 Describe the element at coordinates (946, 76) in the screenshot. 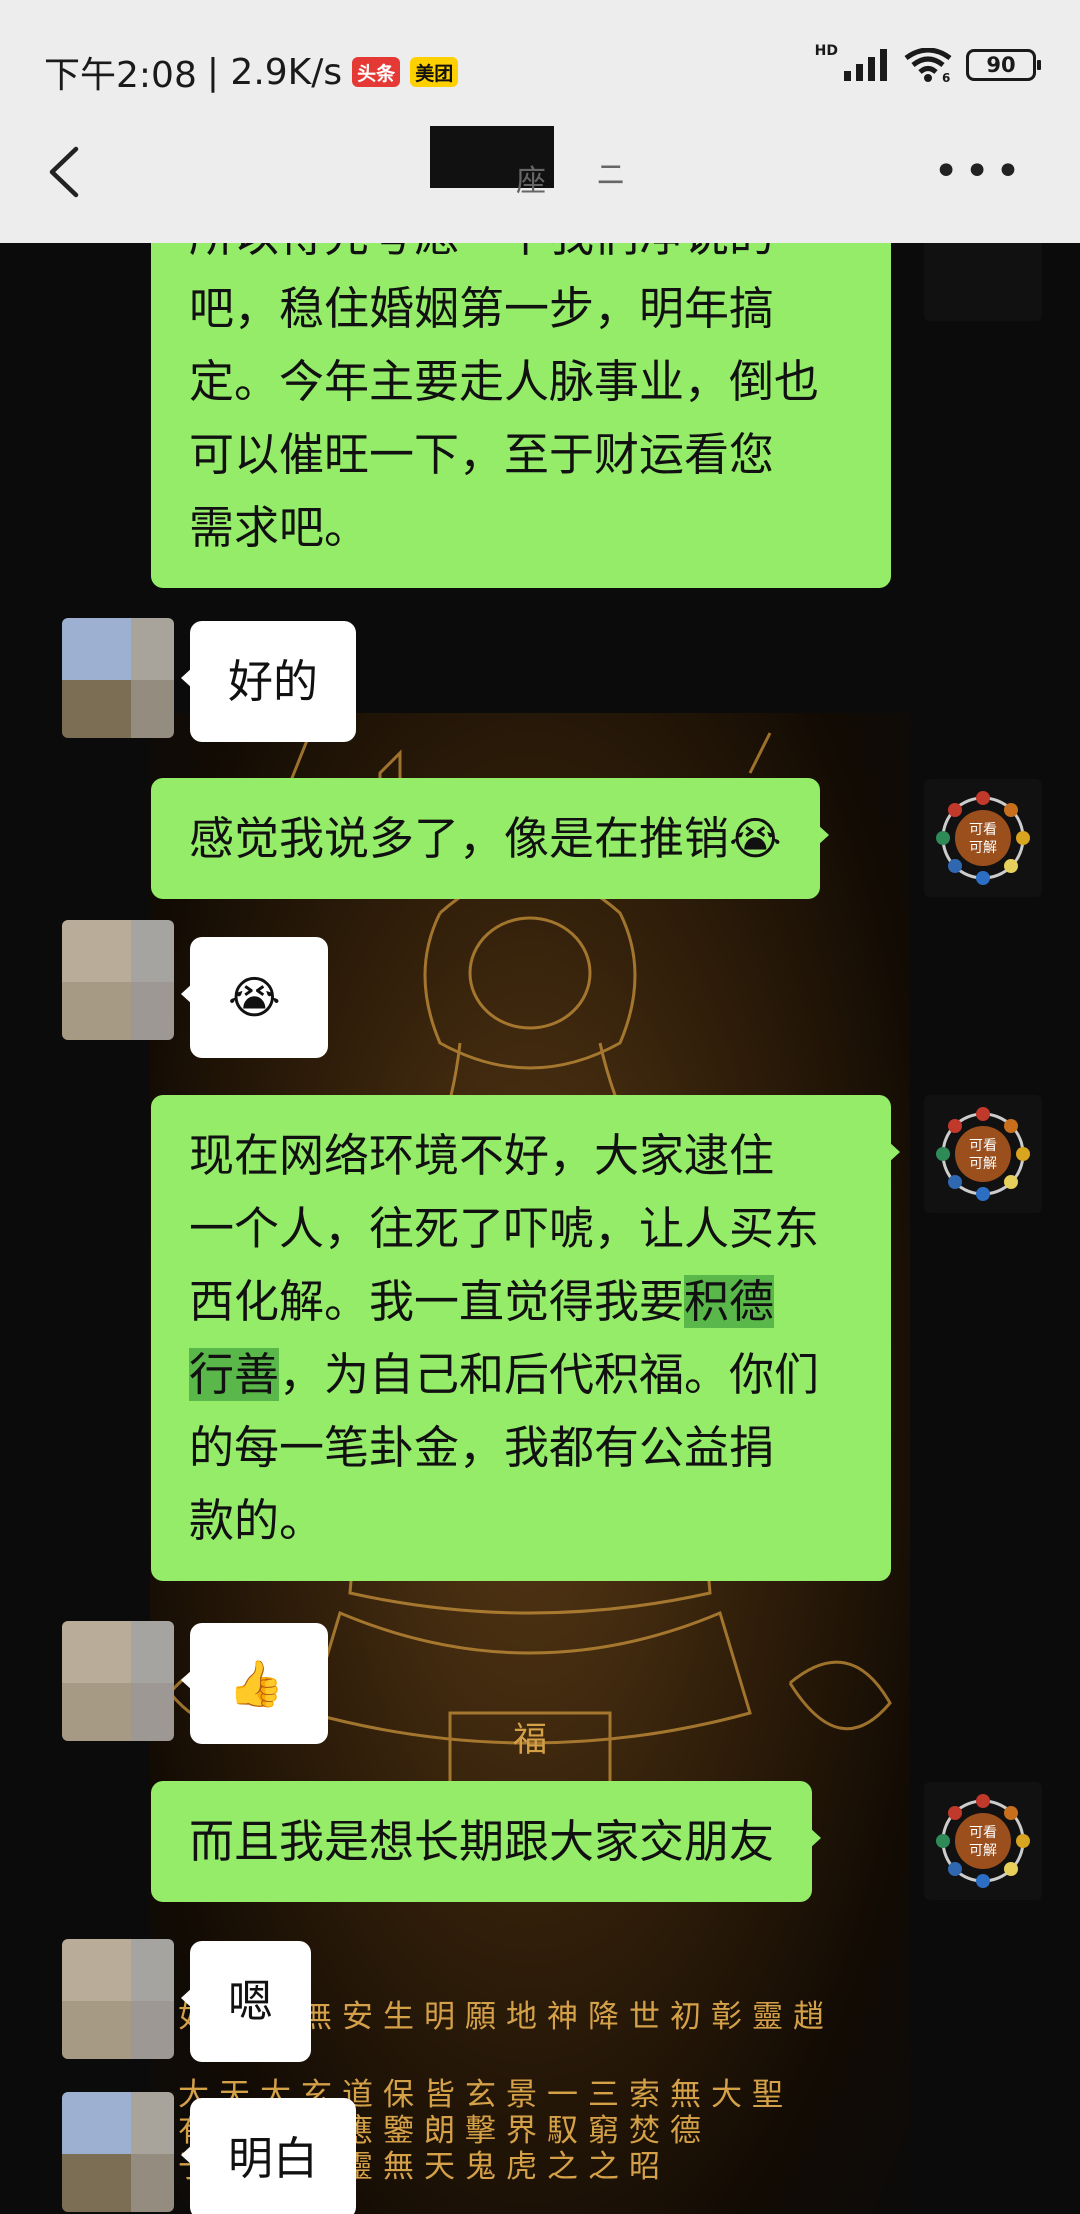

I see `wifi-sub-label: 6` at that location.